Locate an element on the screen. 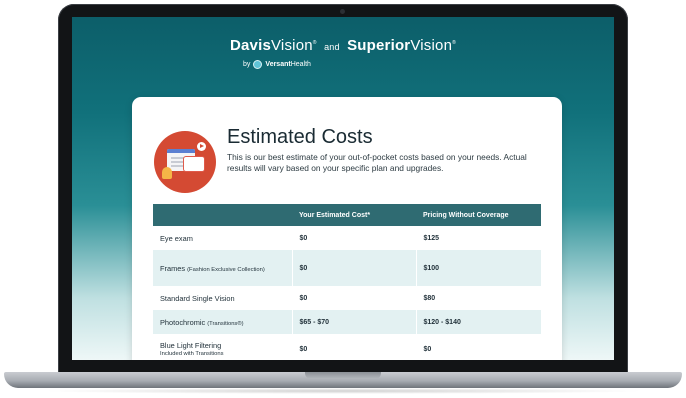 The height and width of the screenshot is (398, 686). page-title: Estimated Costs is located at coordinates (300, 137).